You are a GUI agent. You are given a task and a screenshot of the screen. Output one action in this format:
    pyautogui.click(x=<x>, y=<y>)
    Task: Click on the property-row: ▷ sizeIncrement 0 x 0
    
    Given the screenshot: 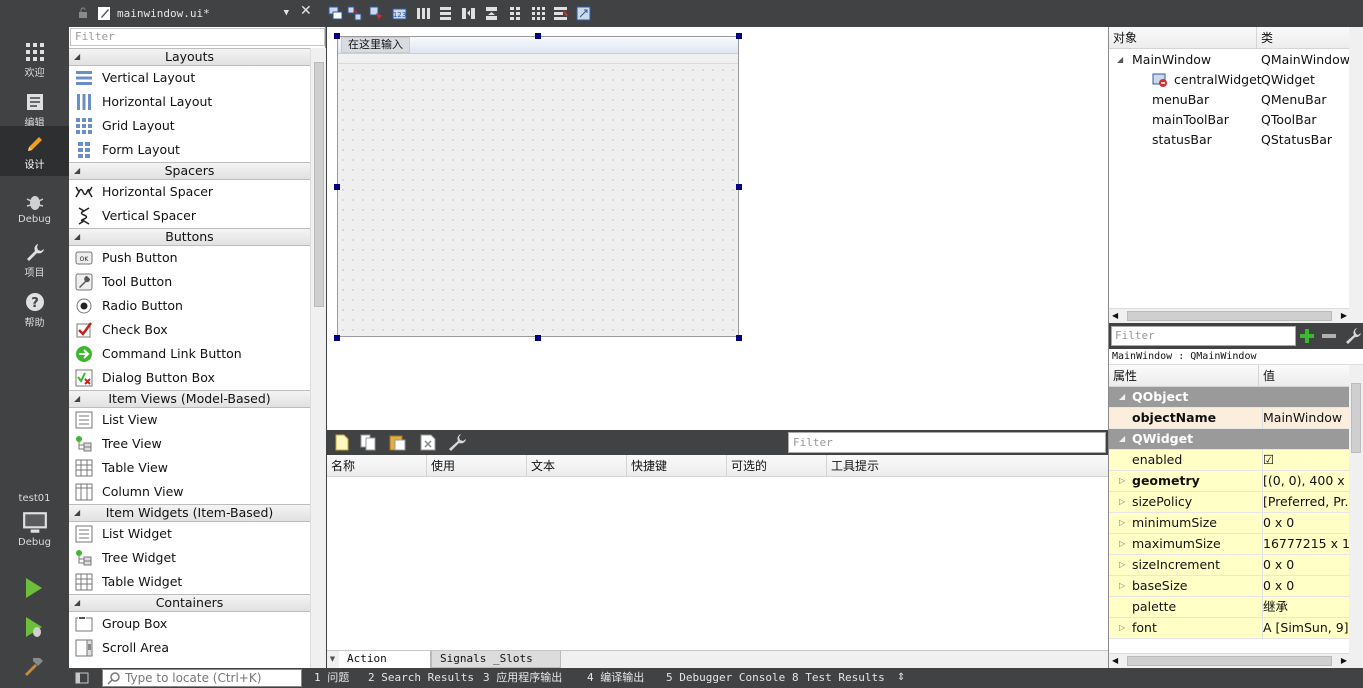 What is the action you would take?
    pyautogui.click(x=1236, y=565)
    